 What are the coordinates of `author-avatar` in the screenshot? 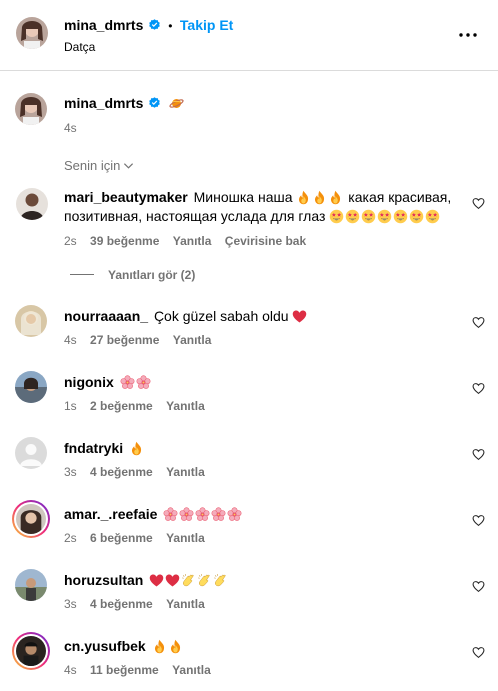 It's located at (32, 33).